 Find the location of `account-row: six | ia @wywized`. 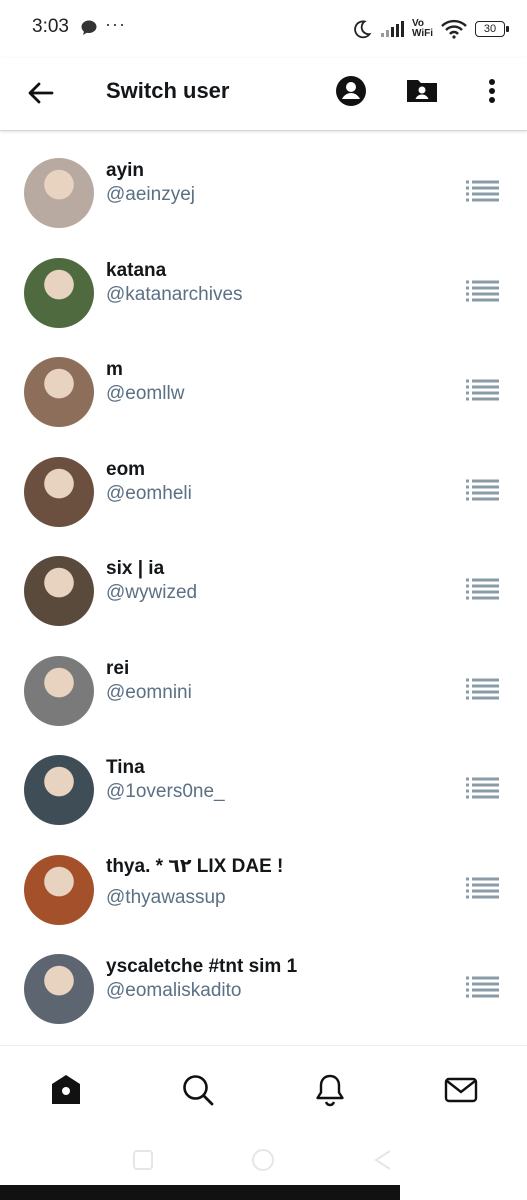

account-row: six | ia @wywized is located at coordinates (263, 580).